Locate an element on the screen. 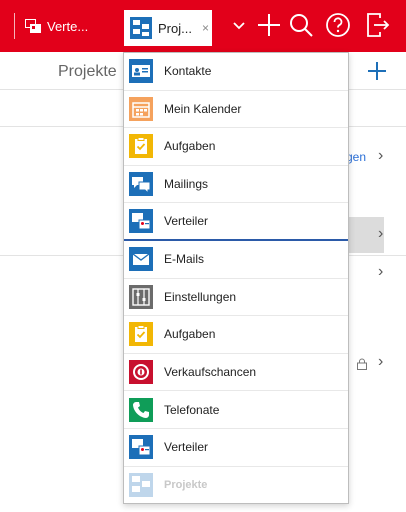  menu-item-label: E-Mails is located at coordinates (184, 259).